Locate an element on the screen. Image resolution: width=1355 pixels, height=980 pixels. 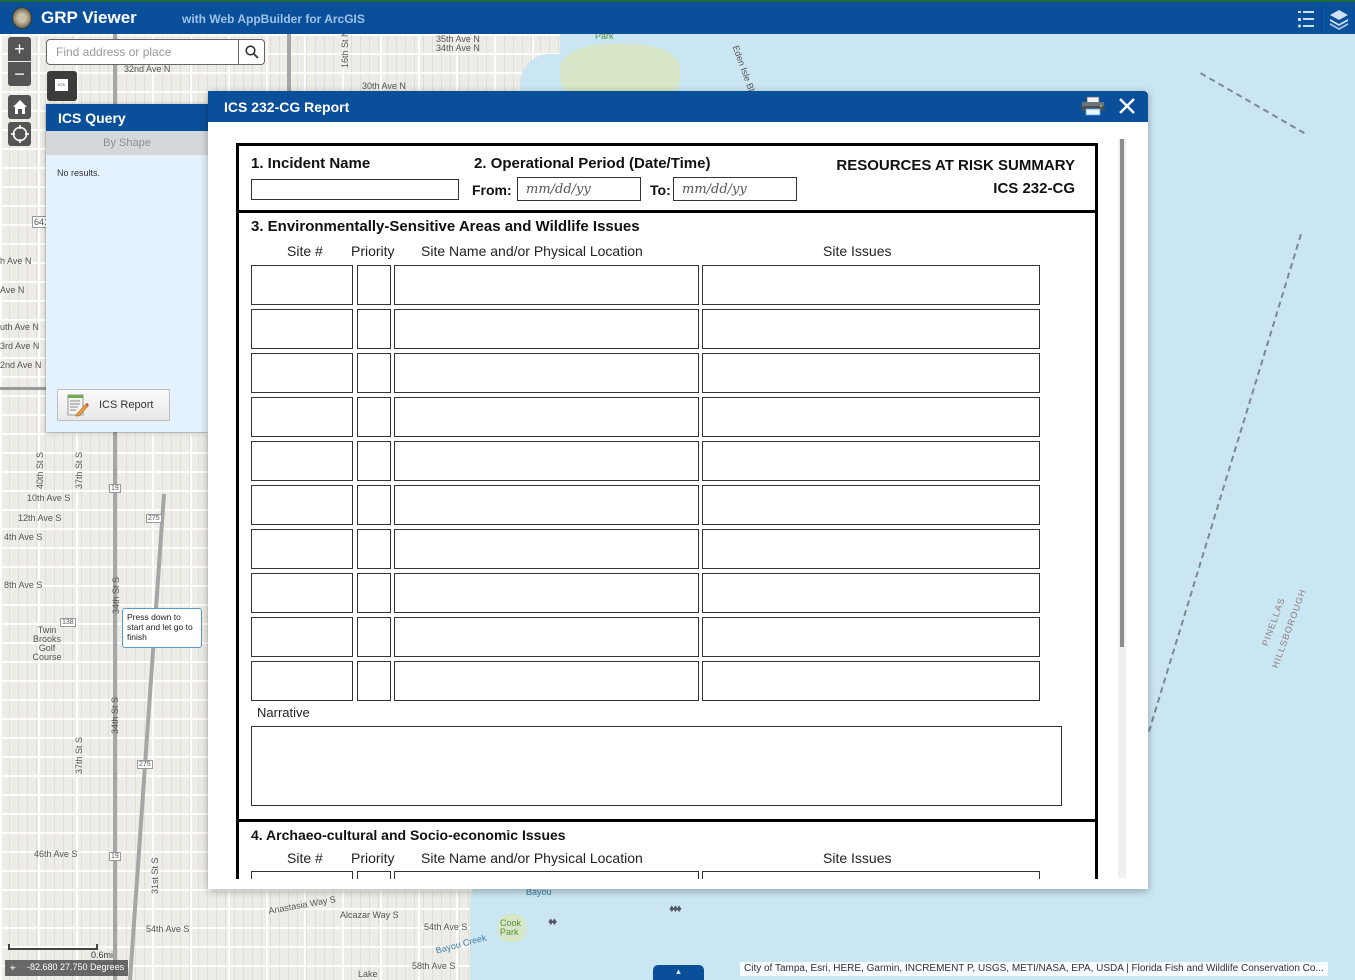
incident-name-label: 1. Incident Name is located at coordinates (311, 163).